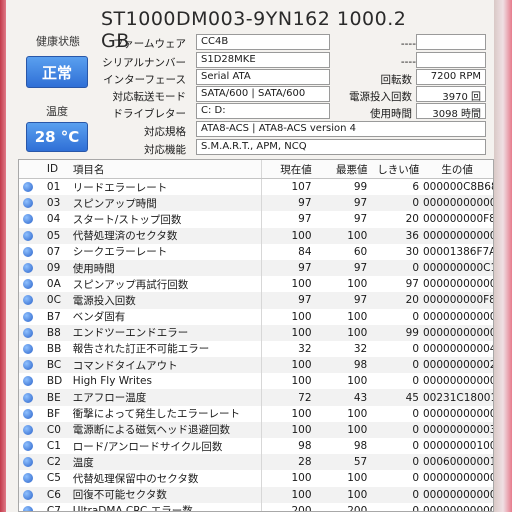 This screenshot has width=512, height=512. I want to click on right-blank-label-2: ----, so click(408, 62).